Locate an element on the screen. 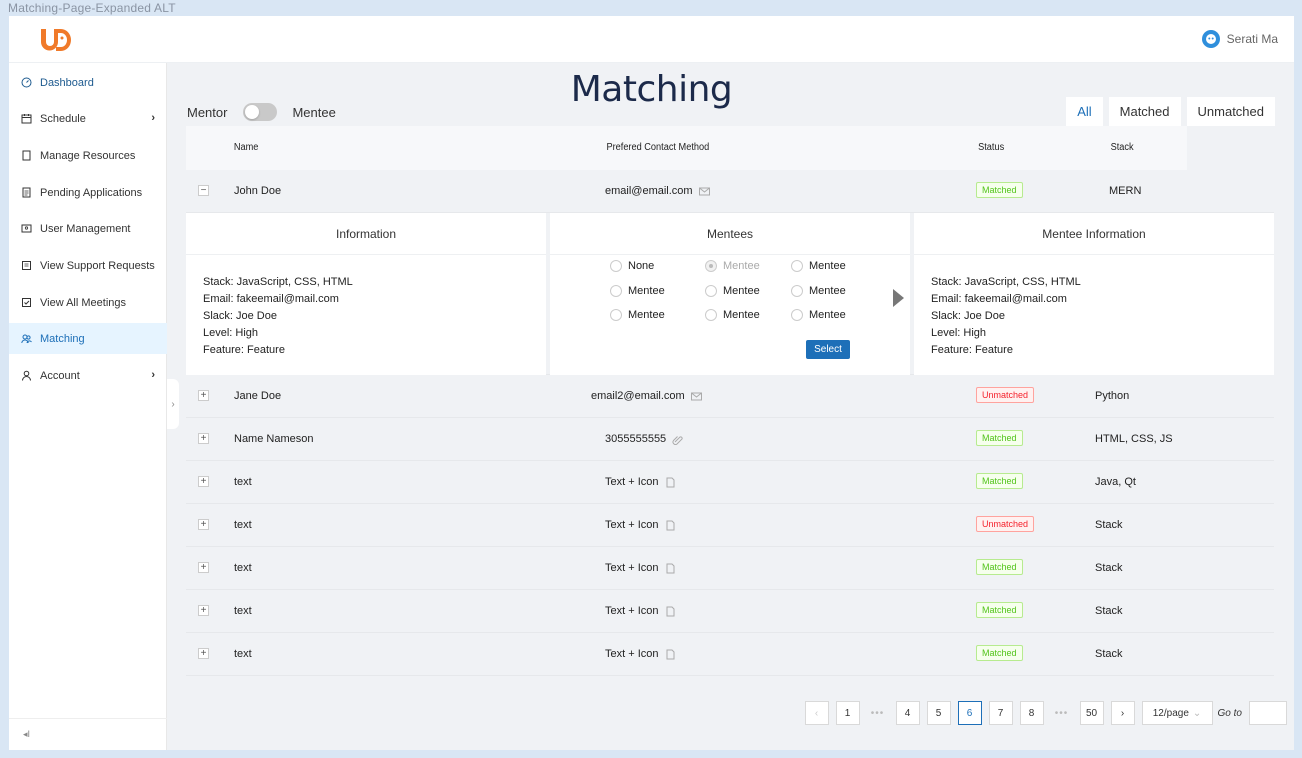 This screenshot has width=1302, height=758. sidebar-item-label: Matching is located at coordinates (62, 338).